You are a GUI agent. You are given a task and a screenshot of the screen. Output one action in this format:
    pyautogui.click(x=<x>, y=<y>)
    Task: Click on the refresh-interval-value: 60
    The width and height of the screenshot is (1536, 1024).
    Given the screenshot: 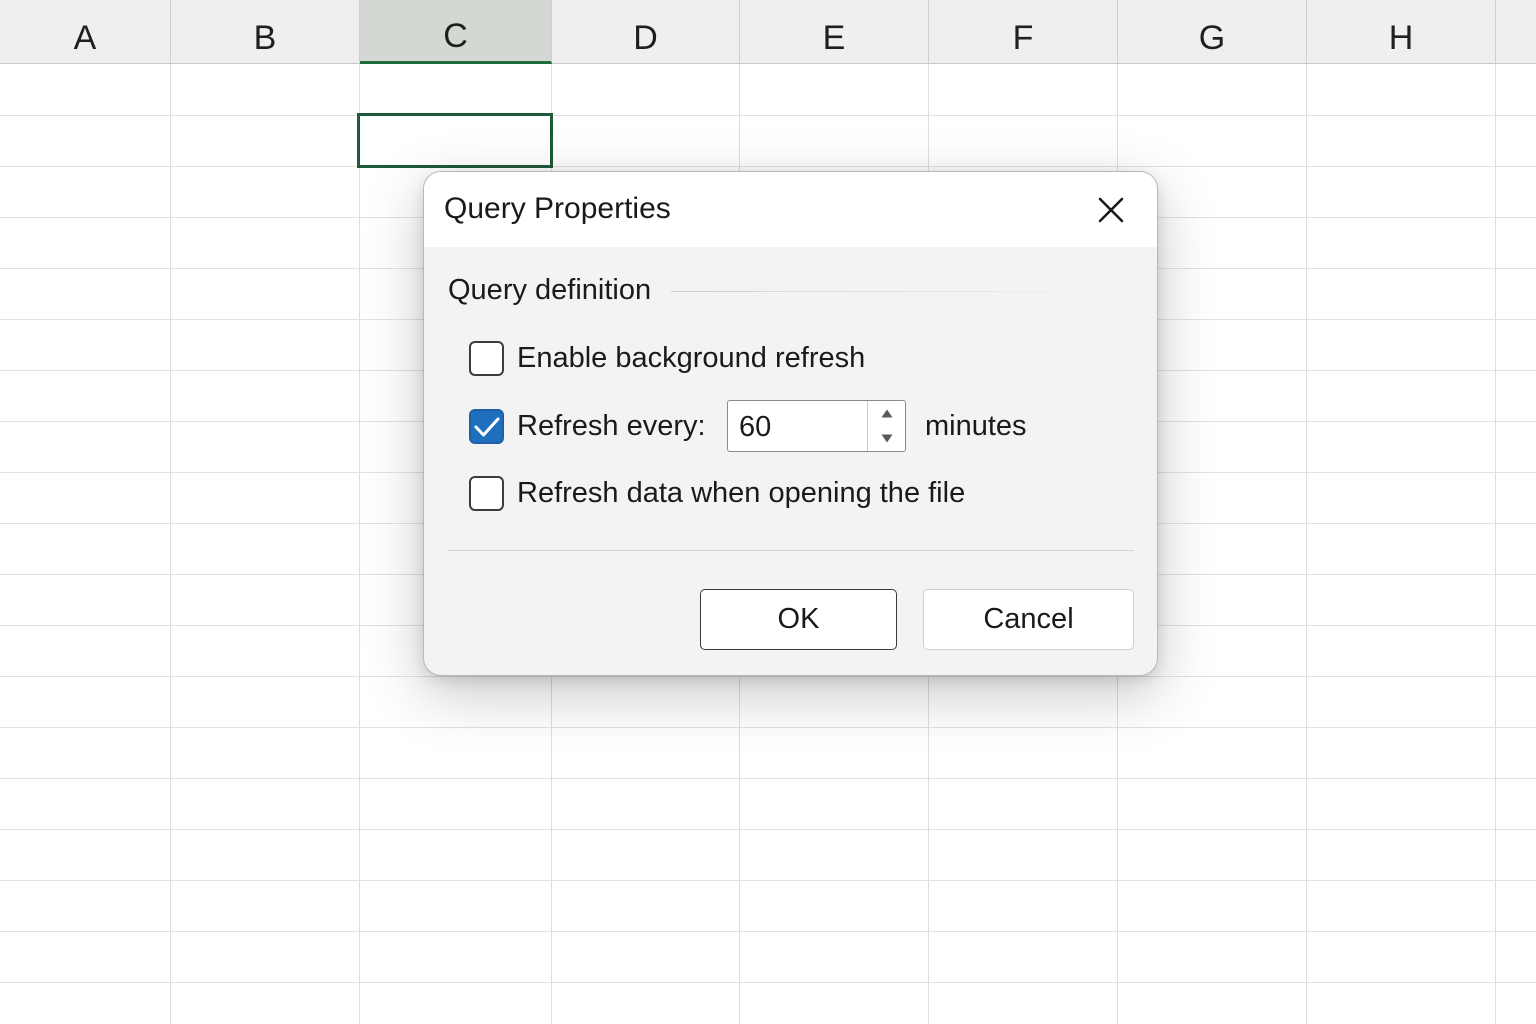 What is the action you would take?
    pyautogui.click(x=755, y=427)
    